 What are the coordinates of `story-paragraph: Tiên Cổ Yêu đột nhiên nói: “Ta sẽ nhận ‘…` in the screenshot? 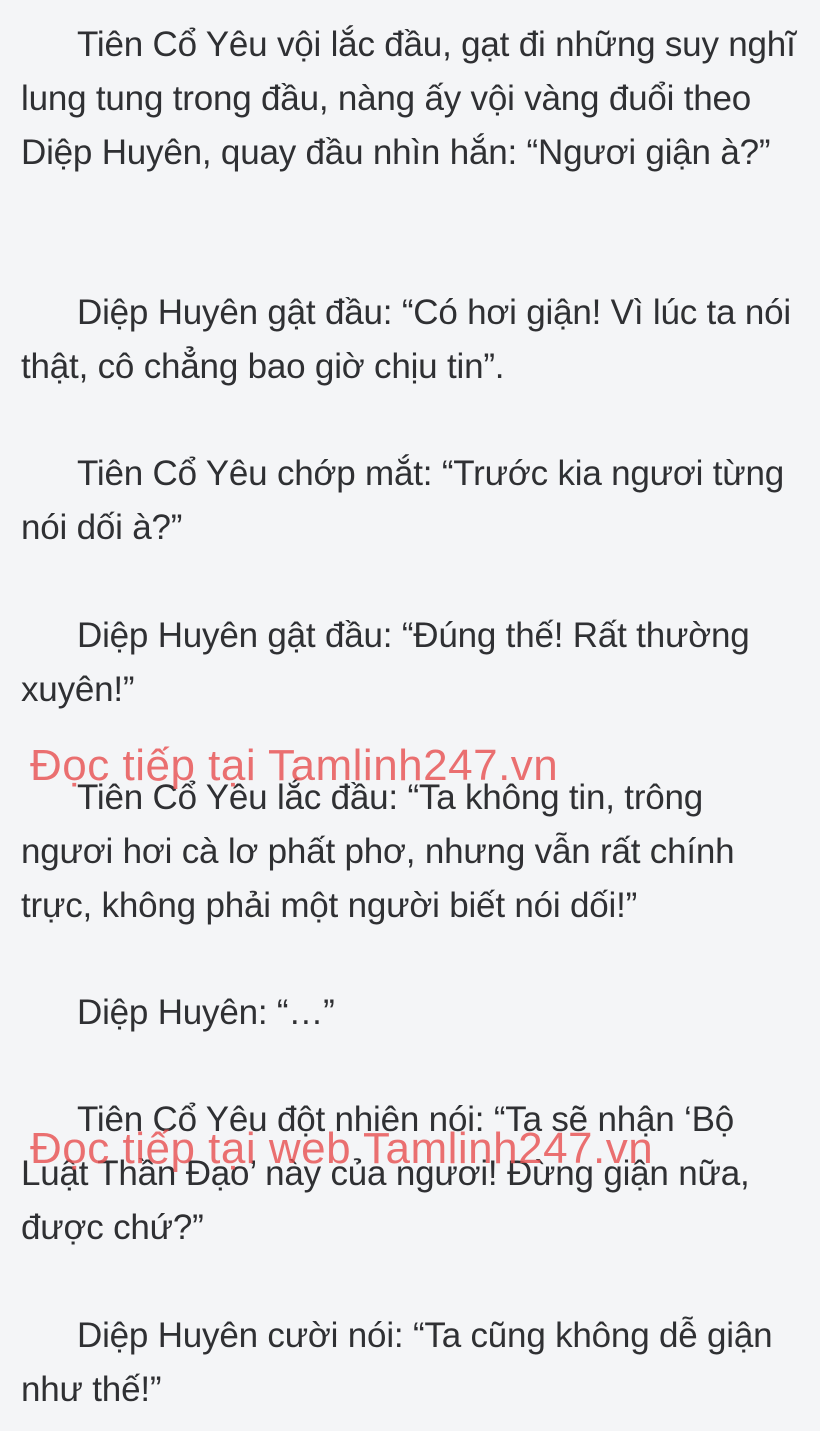 It's located at (385, 1173).